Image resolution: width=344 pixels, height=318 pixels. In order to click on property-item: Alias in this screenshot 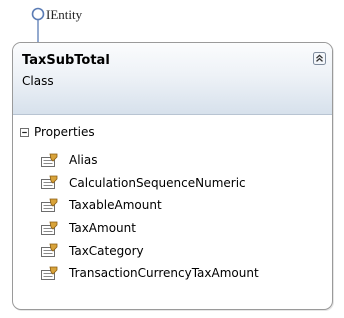, I will do `click(150, 160)`.